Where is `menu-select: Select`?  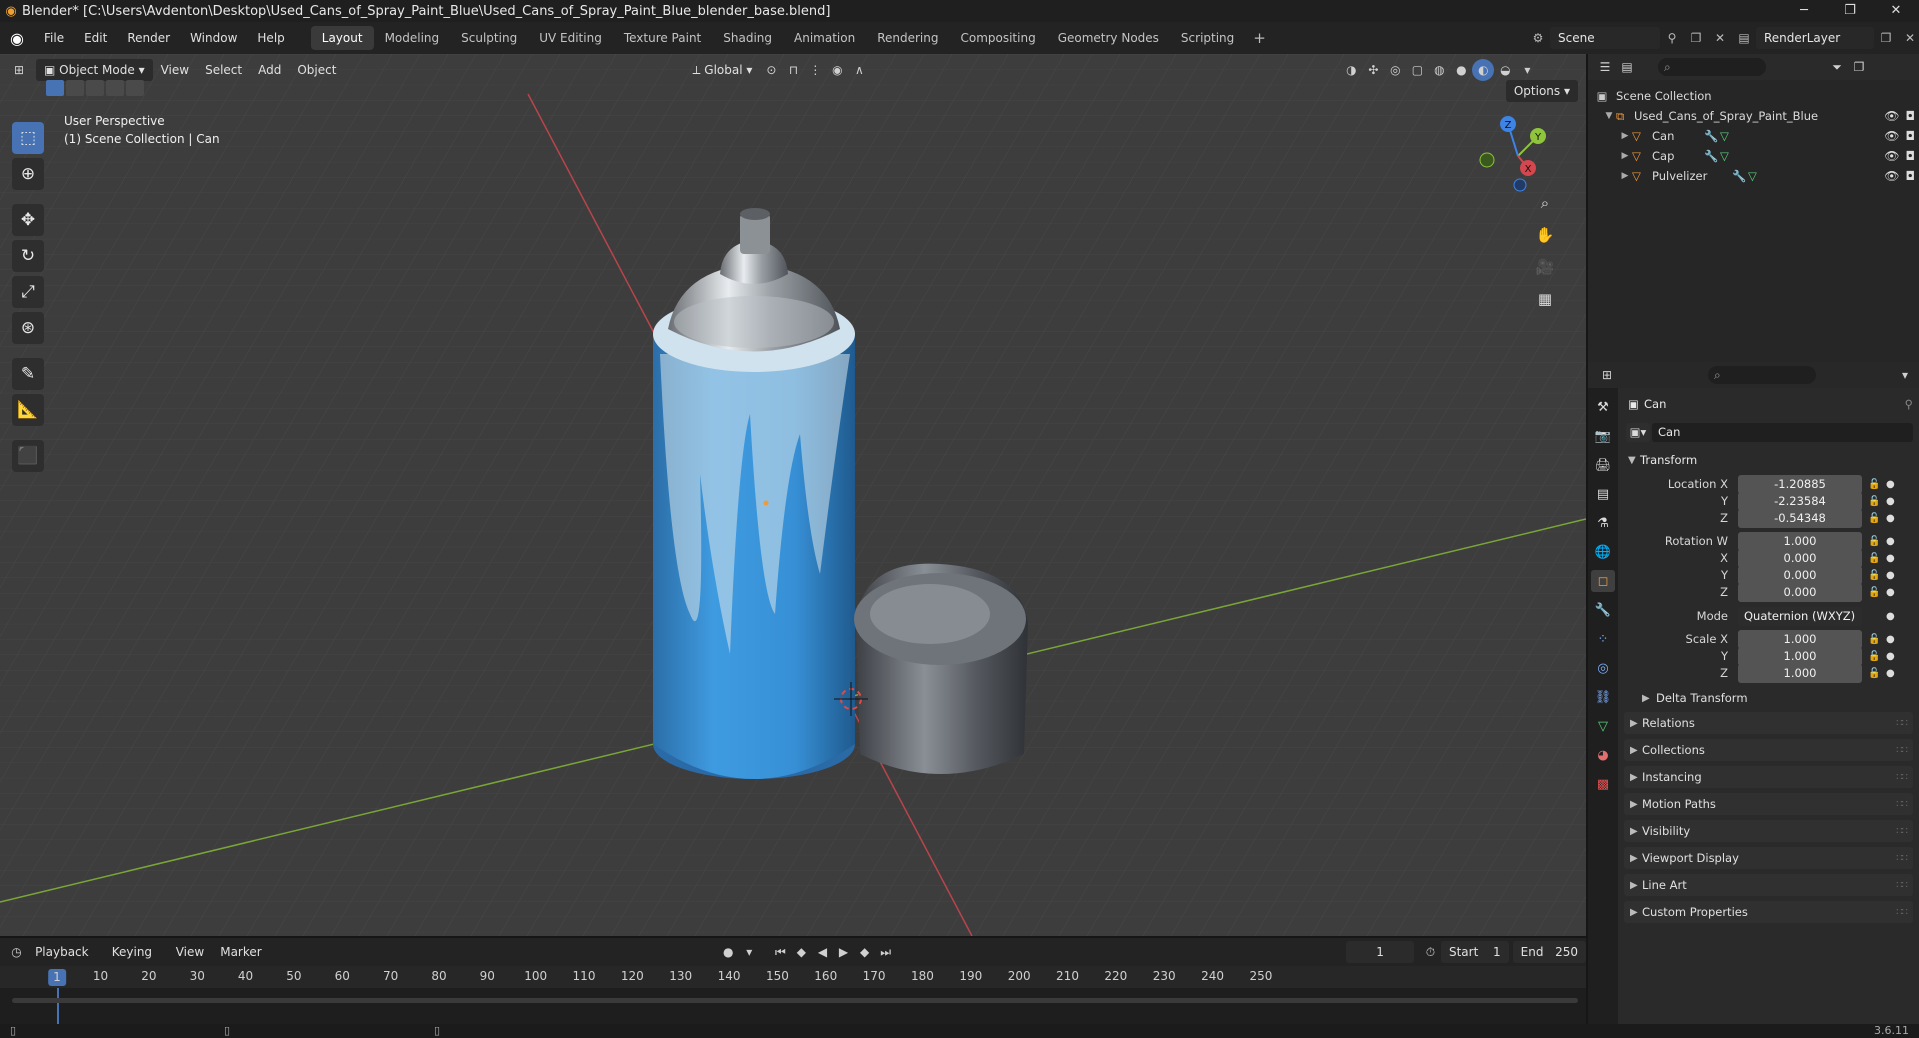
menu-select: Select is located at coordinates (223, 70).